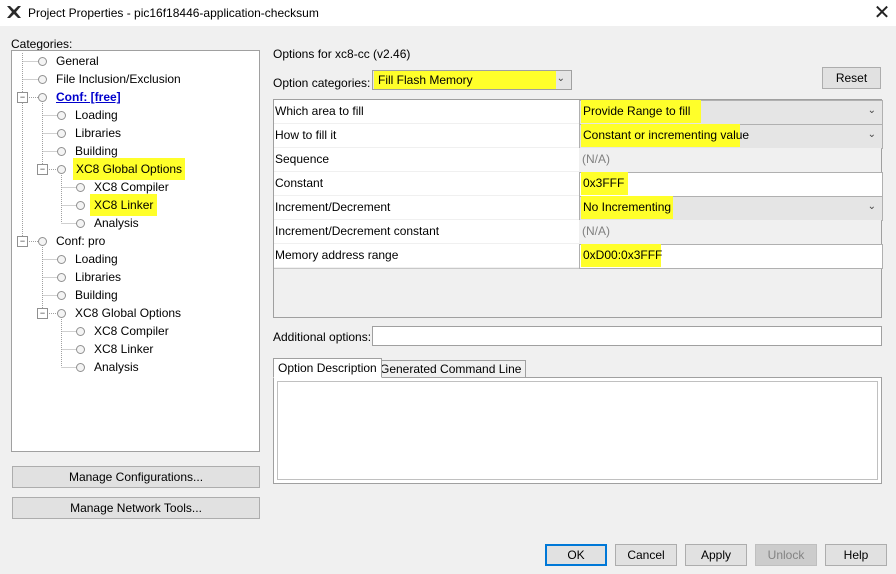 Image resolution: width=896 pixels, height=574 pixels. I want to click on property-name: How to fill it, so click(427, 135).